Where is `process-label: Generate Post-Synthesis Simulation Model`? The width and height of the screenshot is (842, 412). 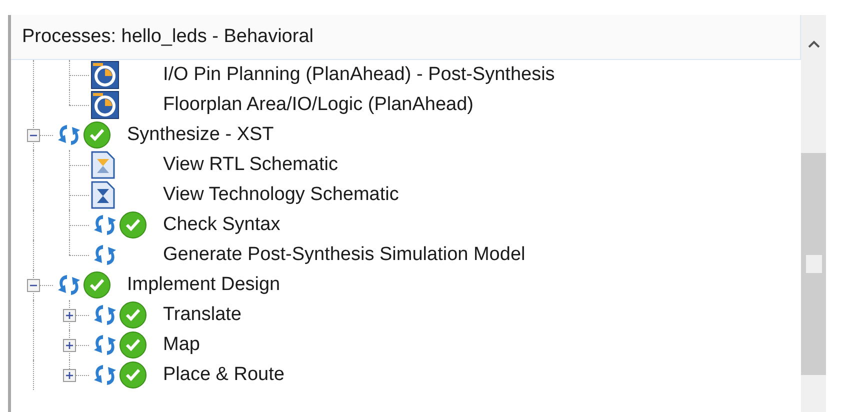 process-label: Generate Post-Synthesis Simulation Model is located at coordinates (344, 255).